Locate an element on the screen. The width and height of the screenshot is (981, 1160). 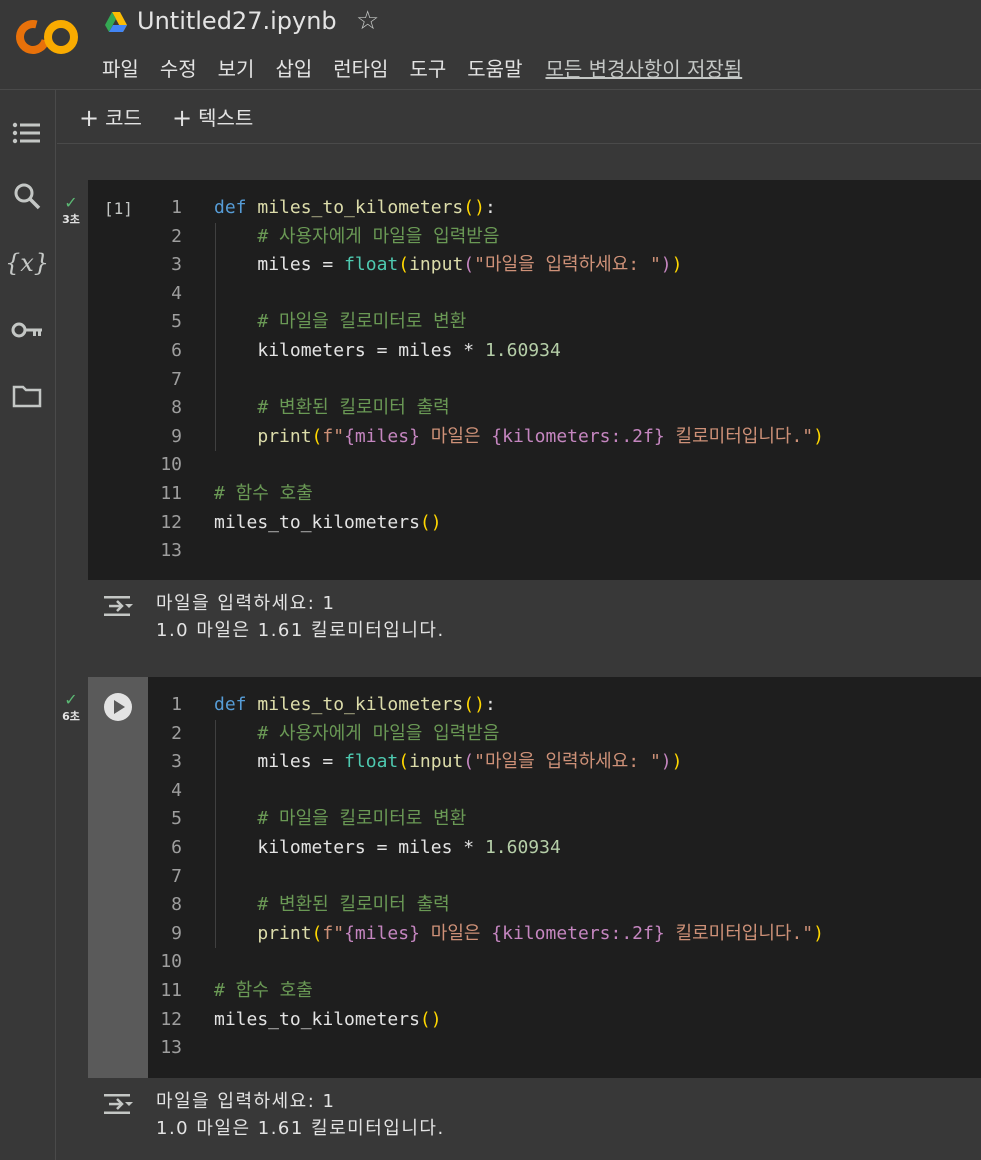
cell-status: ✓ 6초 is located at coordinates (71, 708).